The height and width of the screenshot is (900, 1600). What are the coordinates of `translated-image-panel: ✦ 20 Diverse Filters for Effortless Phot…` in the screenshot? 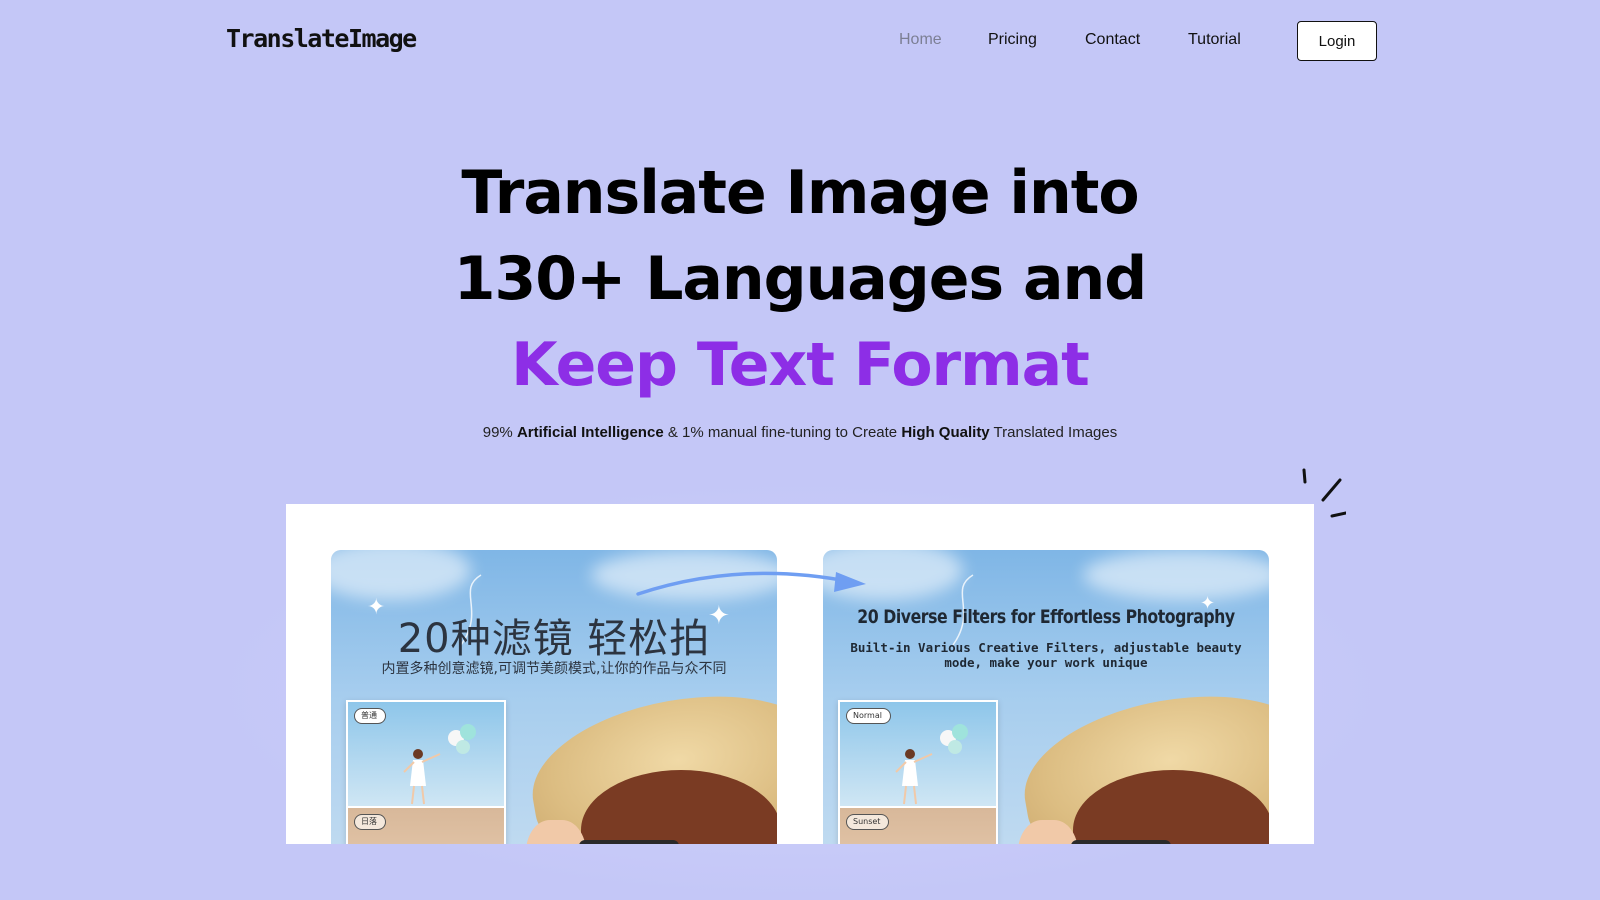 It's located at (1046, 697).